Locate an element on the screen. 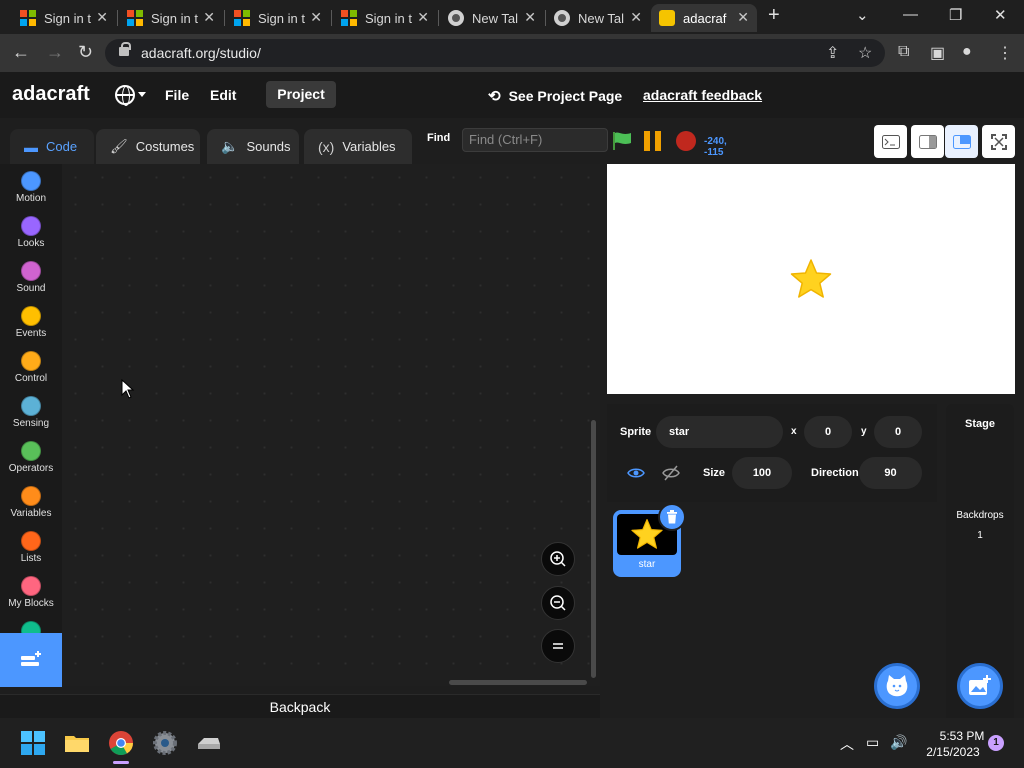  add-extension-button is located at coordinates (31, 660).